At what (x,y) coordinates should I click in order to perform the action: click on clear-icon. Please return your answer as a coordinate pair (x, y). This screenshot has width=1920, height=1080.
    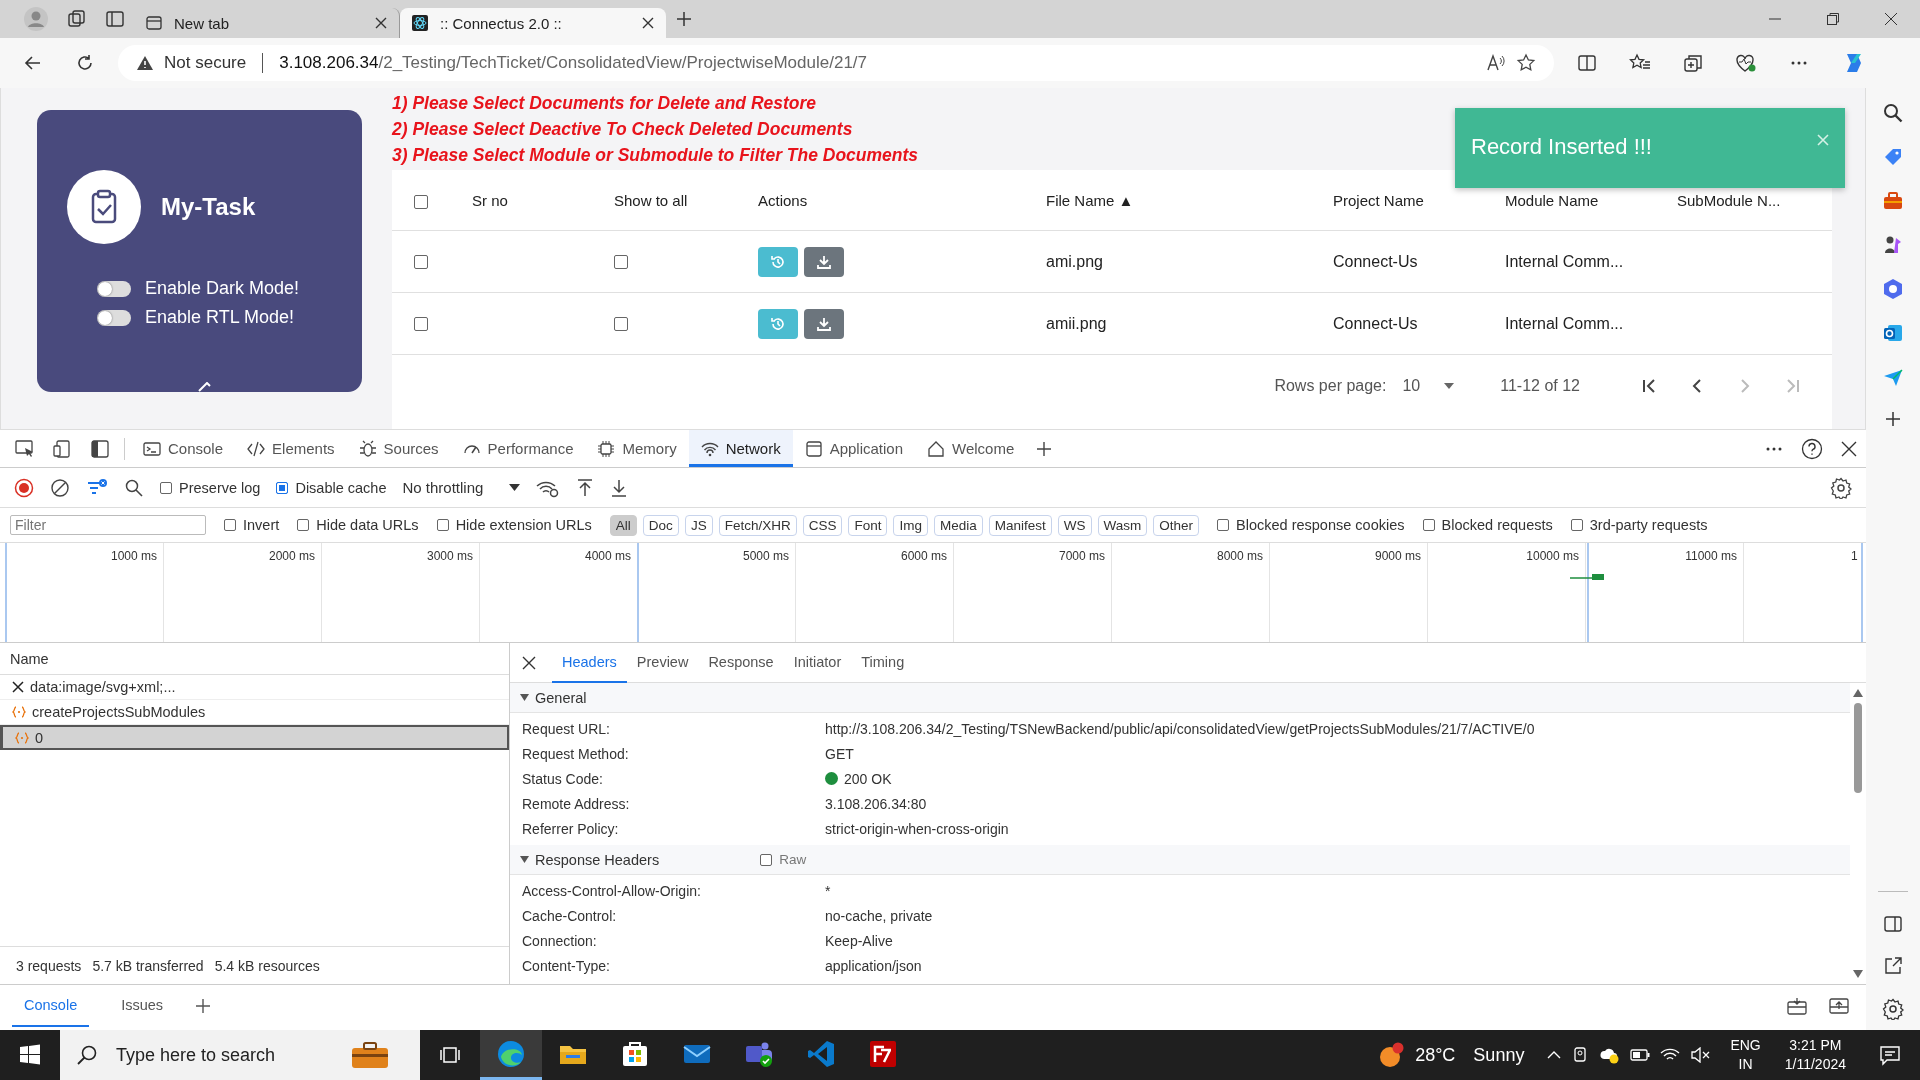
    Looking at the image, I should click on (60, 487).